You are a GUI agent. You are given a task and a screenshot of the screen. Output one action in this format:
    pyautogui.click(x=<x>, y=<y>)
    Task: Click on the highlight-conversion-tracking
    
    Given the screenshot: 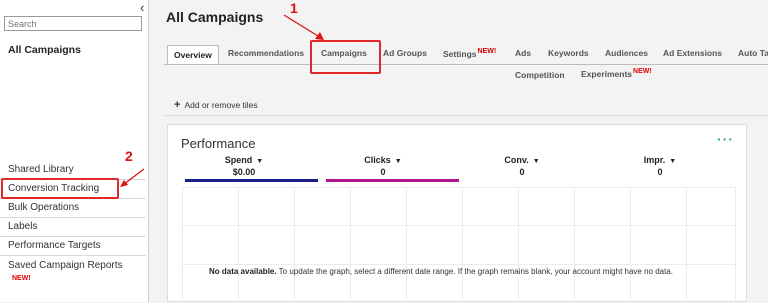 What is the action you would take?
    pyautogui.click(x=60, y=188)
    